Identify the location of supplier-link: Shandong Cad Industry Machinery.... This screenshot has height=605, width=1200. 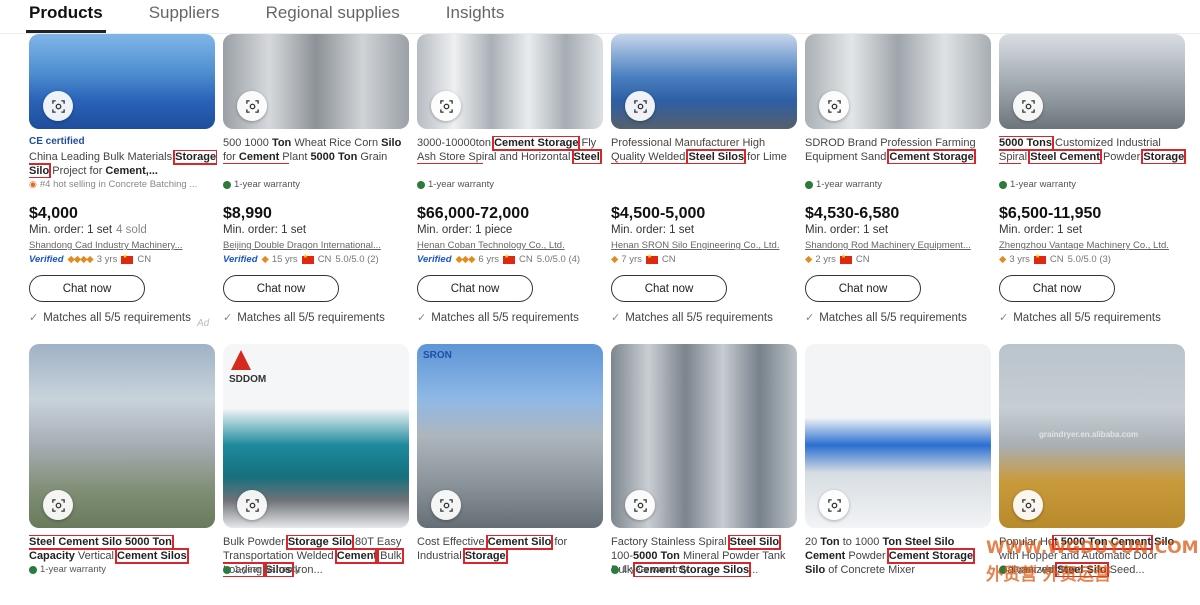
(122, 245).